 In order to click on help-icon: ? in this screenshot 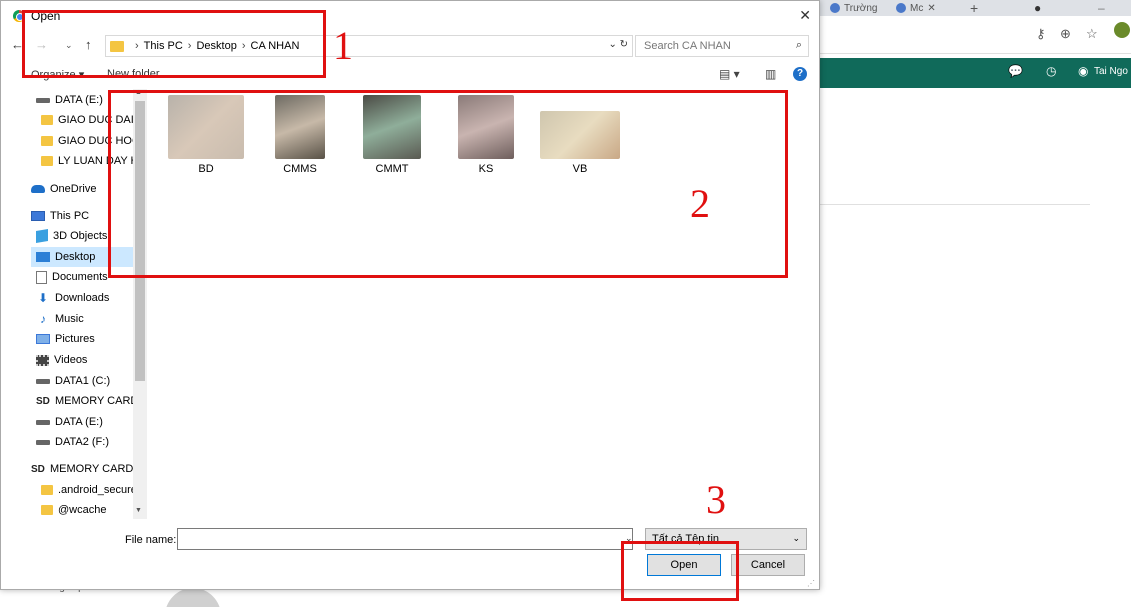, I will do `click(800, 74)`.